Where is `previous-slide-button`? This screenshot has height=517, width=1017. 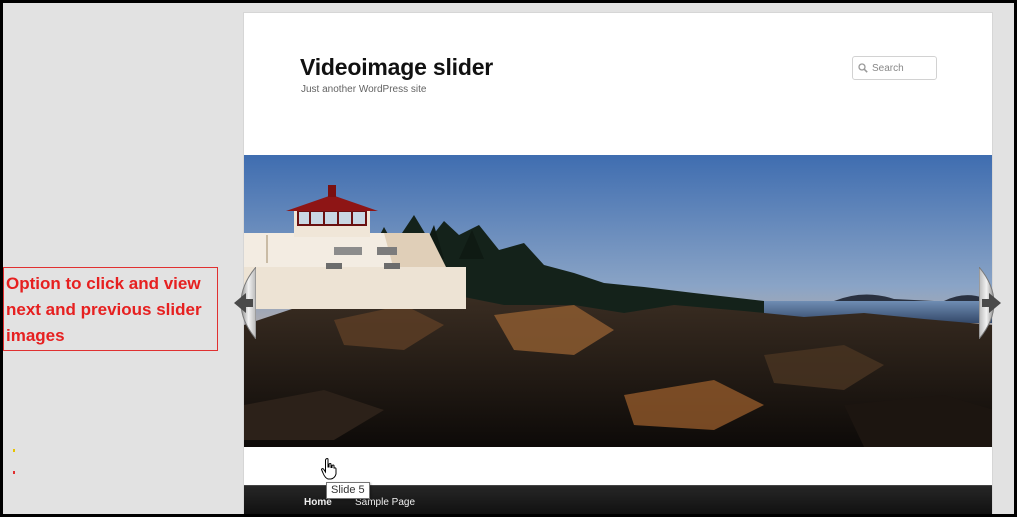
previous-slide-button is located at coordinates (241, 303).